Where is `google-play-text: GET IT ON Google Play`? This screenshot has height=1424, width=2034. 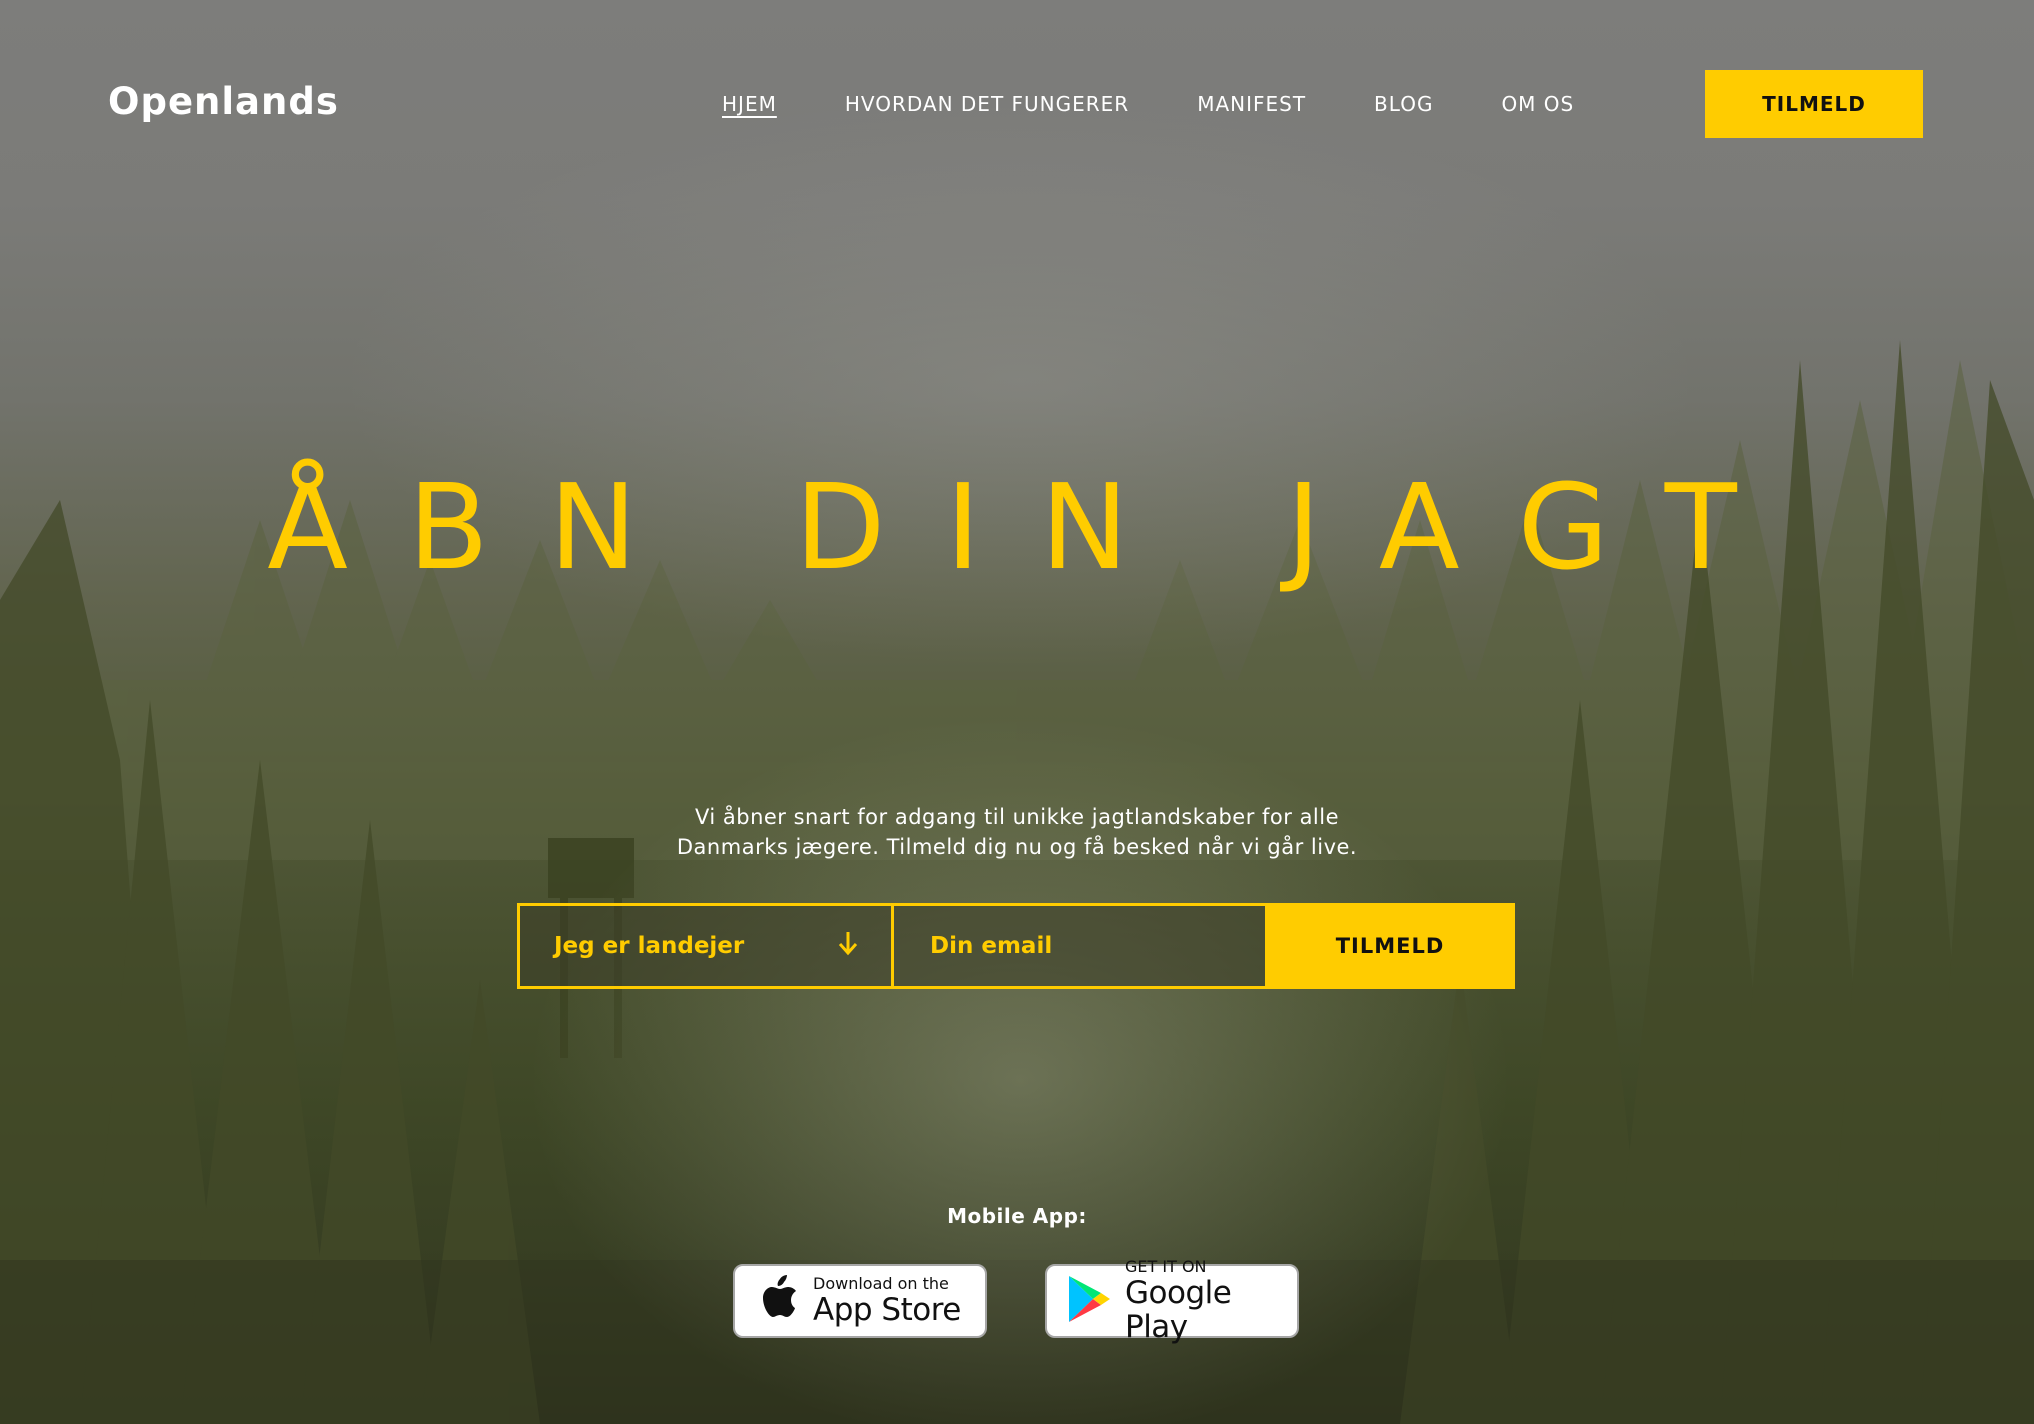 google-play-text: GET IT ON Google Play is located at coordinates (1211, 1301).